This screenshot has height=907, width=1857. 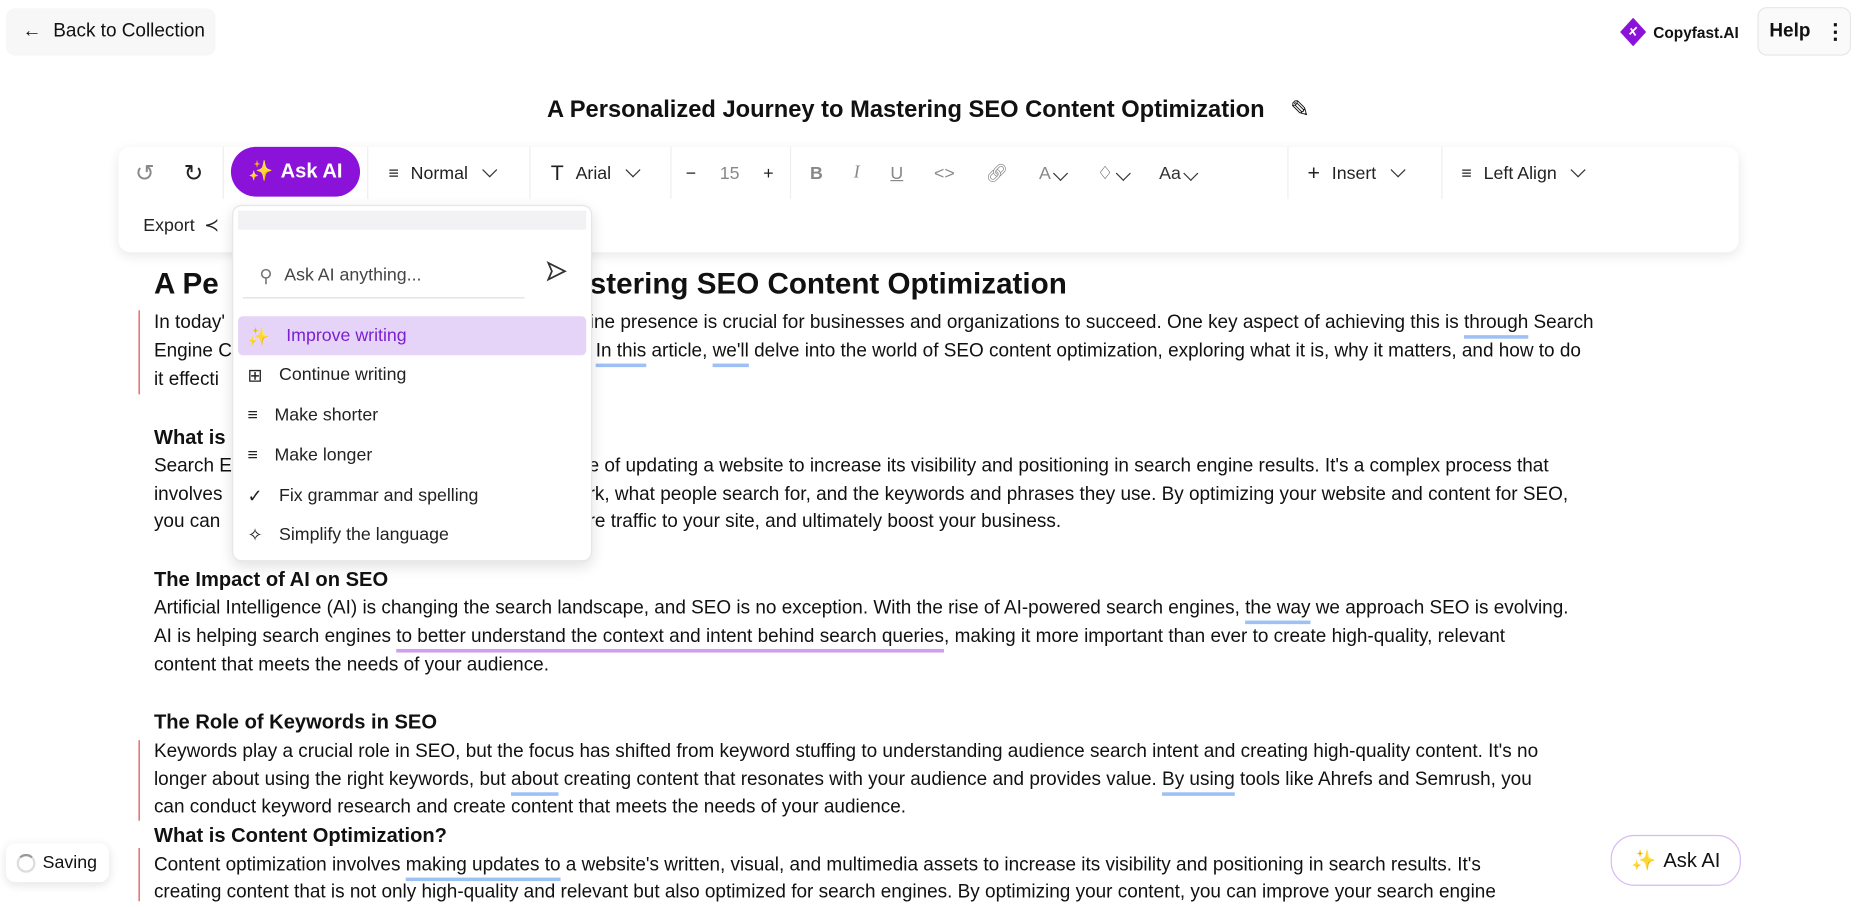 What do you see at coordinates (412, 455) in the screenshot?
I see `menu-item-make-longer: ≡ Make longer` at bounding box center [412, 455].